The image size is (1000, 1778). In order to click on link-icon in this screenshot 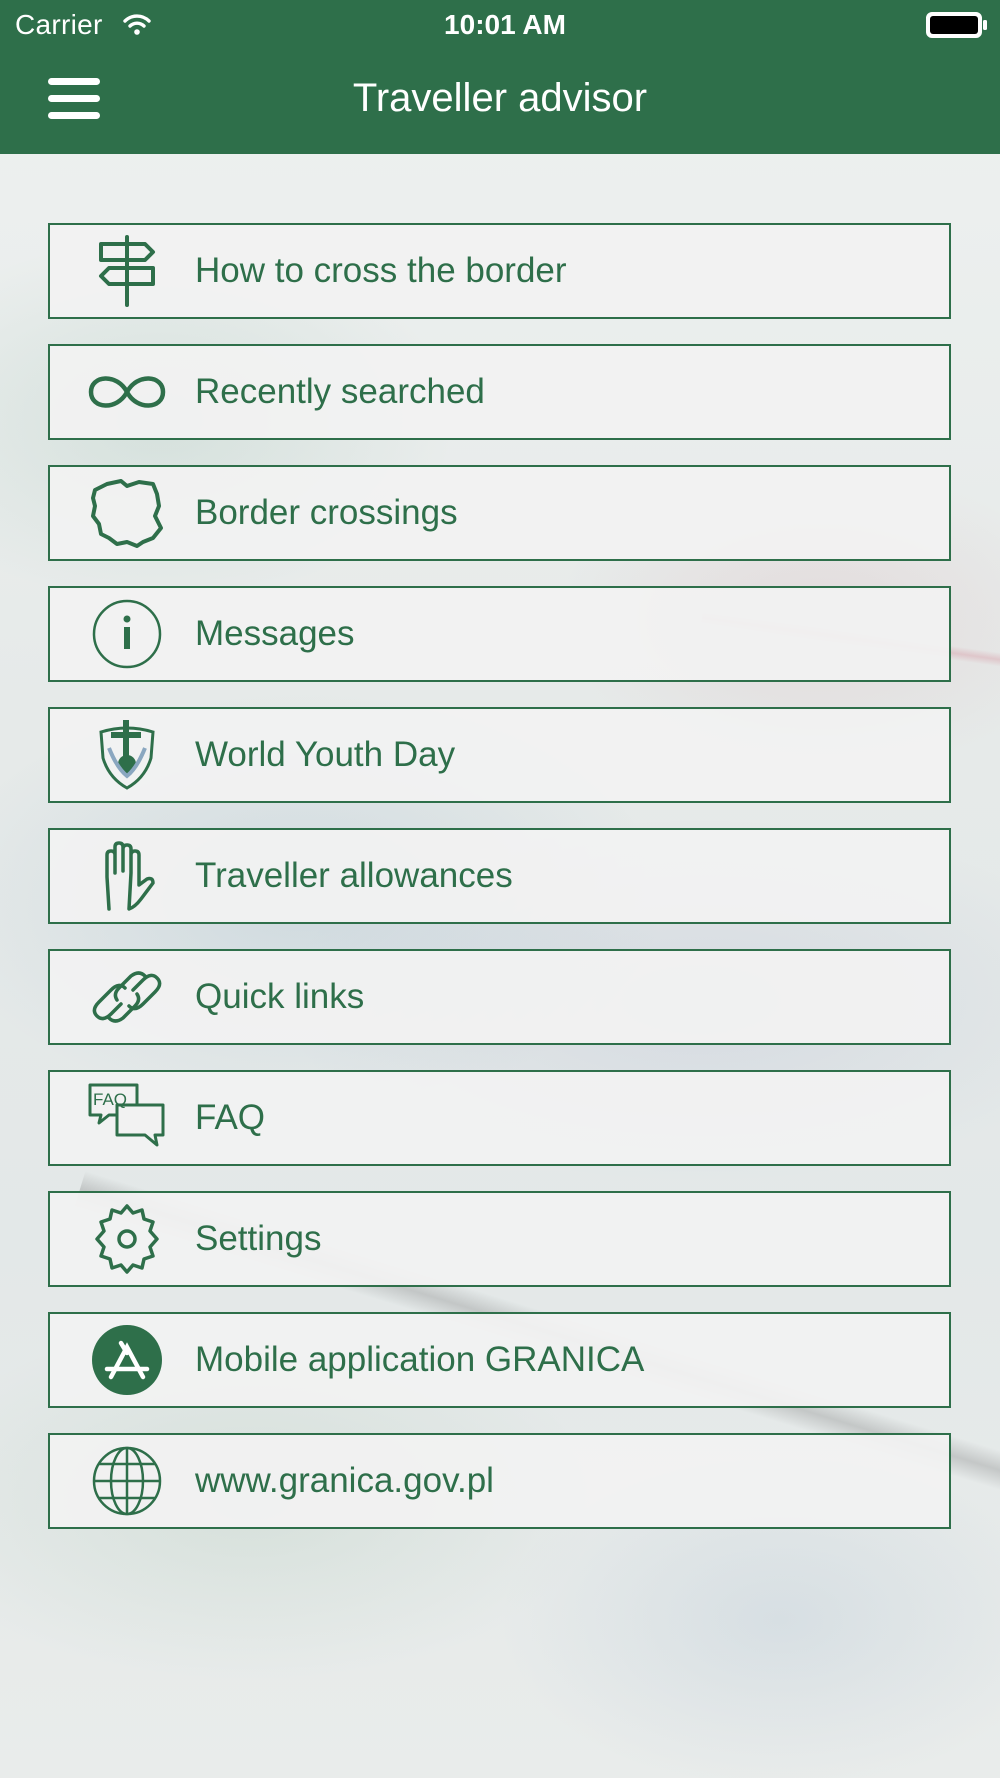, I will do `click(127, 997)`.